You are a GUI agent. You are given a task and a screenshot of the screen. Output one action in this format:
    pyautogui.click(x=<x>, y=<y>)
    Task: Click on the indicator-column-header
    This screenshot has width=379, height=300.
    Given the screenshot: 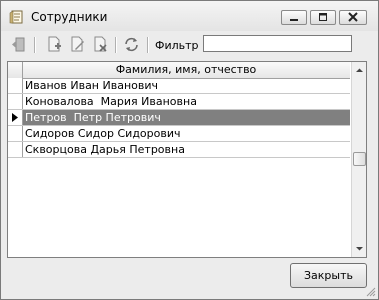 What is the action you would take?
    pyautogui.click(x=15, y=70)
    